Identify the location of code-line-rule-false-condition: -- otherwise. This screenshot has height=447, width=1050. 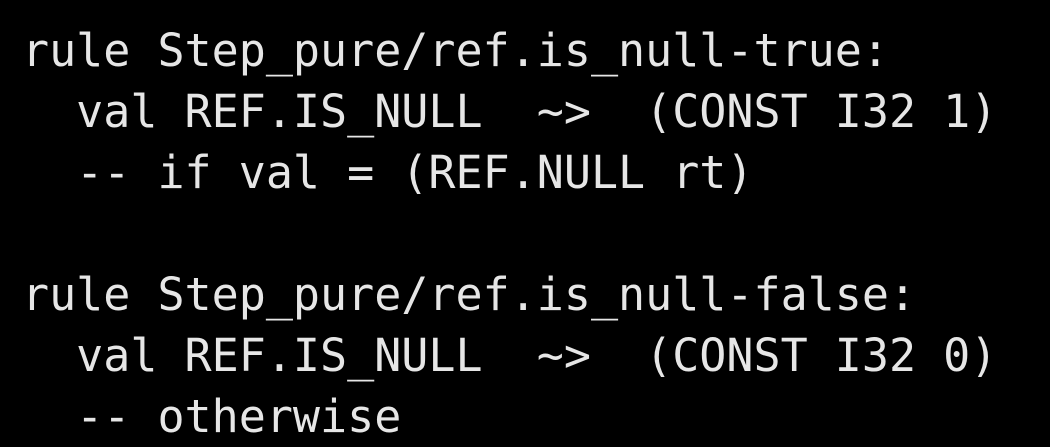
(212, 416).